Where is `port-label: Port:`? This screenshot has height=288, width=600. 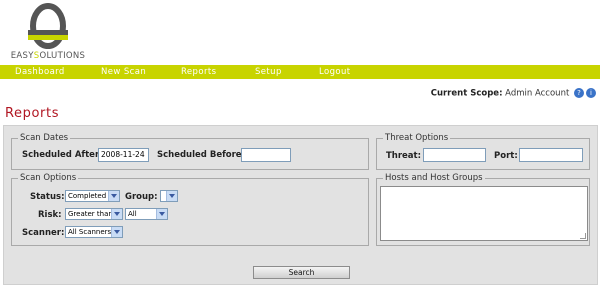
port-label: Port: is located at coordinates (506, 156).